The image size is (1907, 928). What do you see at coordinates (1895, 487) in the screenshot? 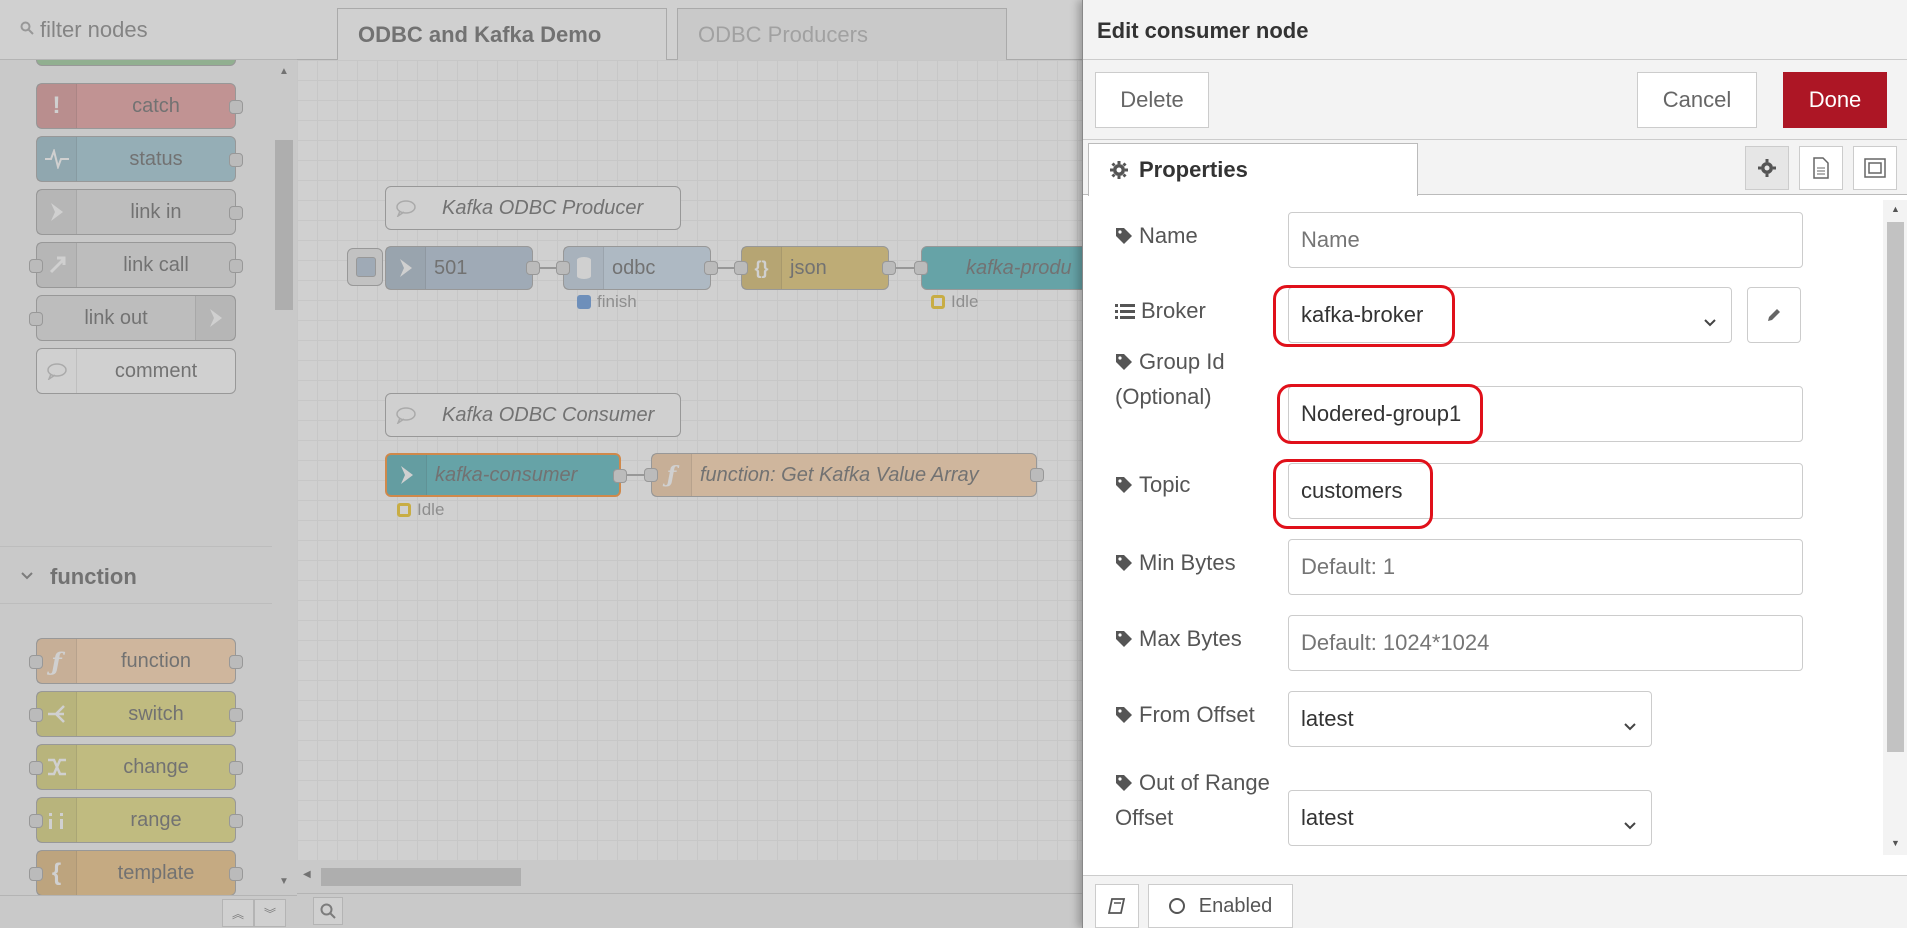
I see `scrollbar-thumb` at bounding box center [1895, 487].